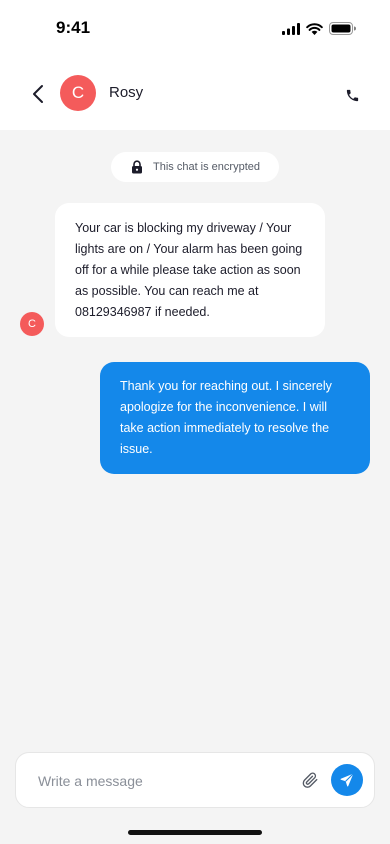 Image resolution: width=390 pixels, height=844 pixels. I want to click on phone-icon, so click(352, 95).